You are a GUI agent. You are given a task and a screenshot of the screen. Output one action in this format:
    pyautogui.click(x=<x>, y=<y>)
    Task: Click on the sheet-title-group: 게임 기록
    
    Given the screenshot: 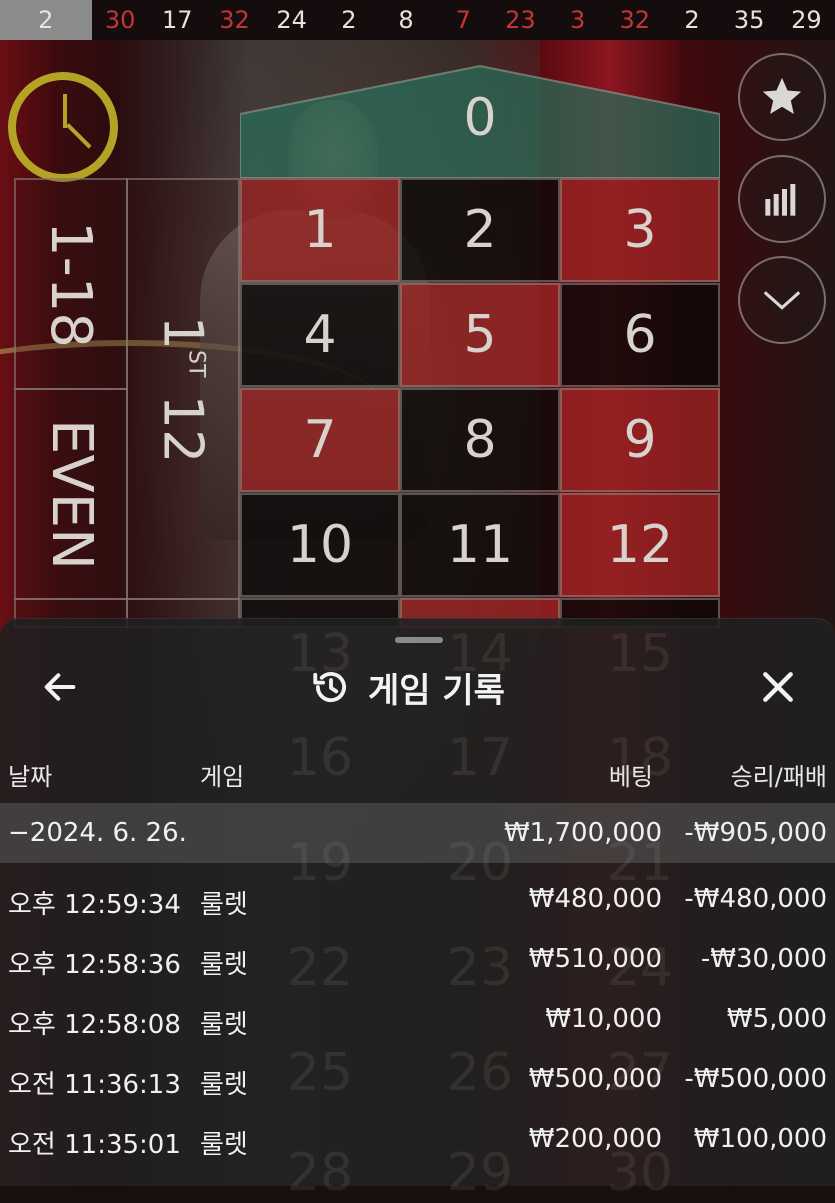 What is the action you would take?
    pyautogui.click(x=407, y=687)
    